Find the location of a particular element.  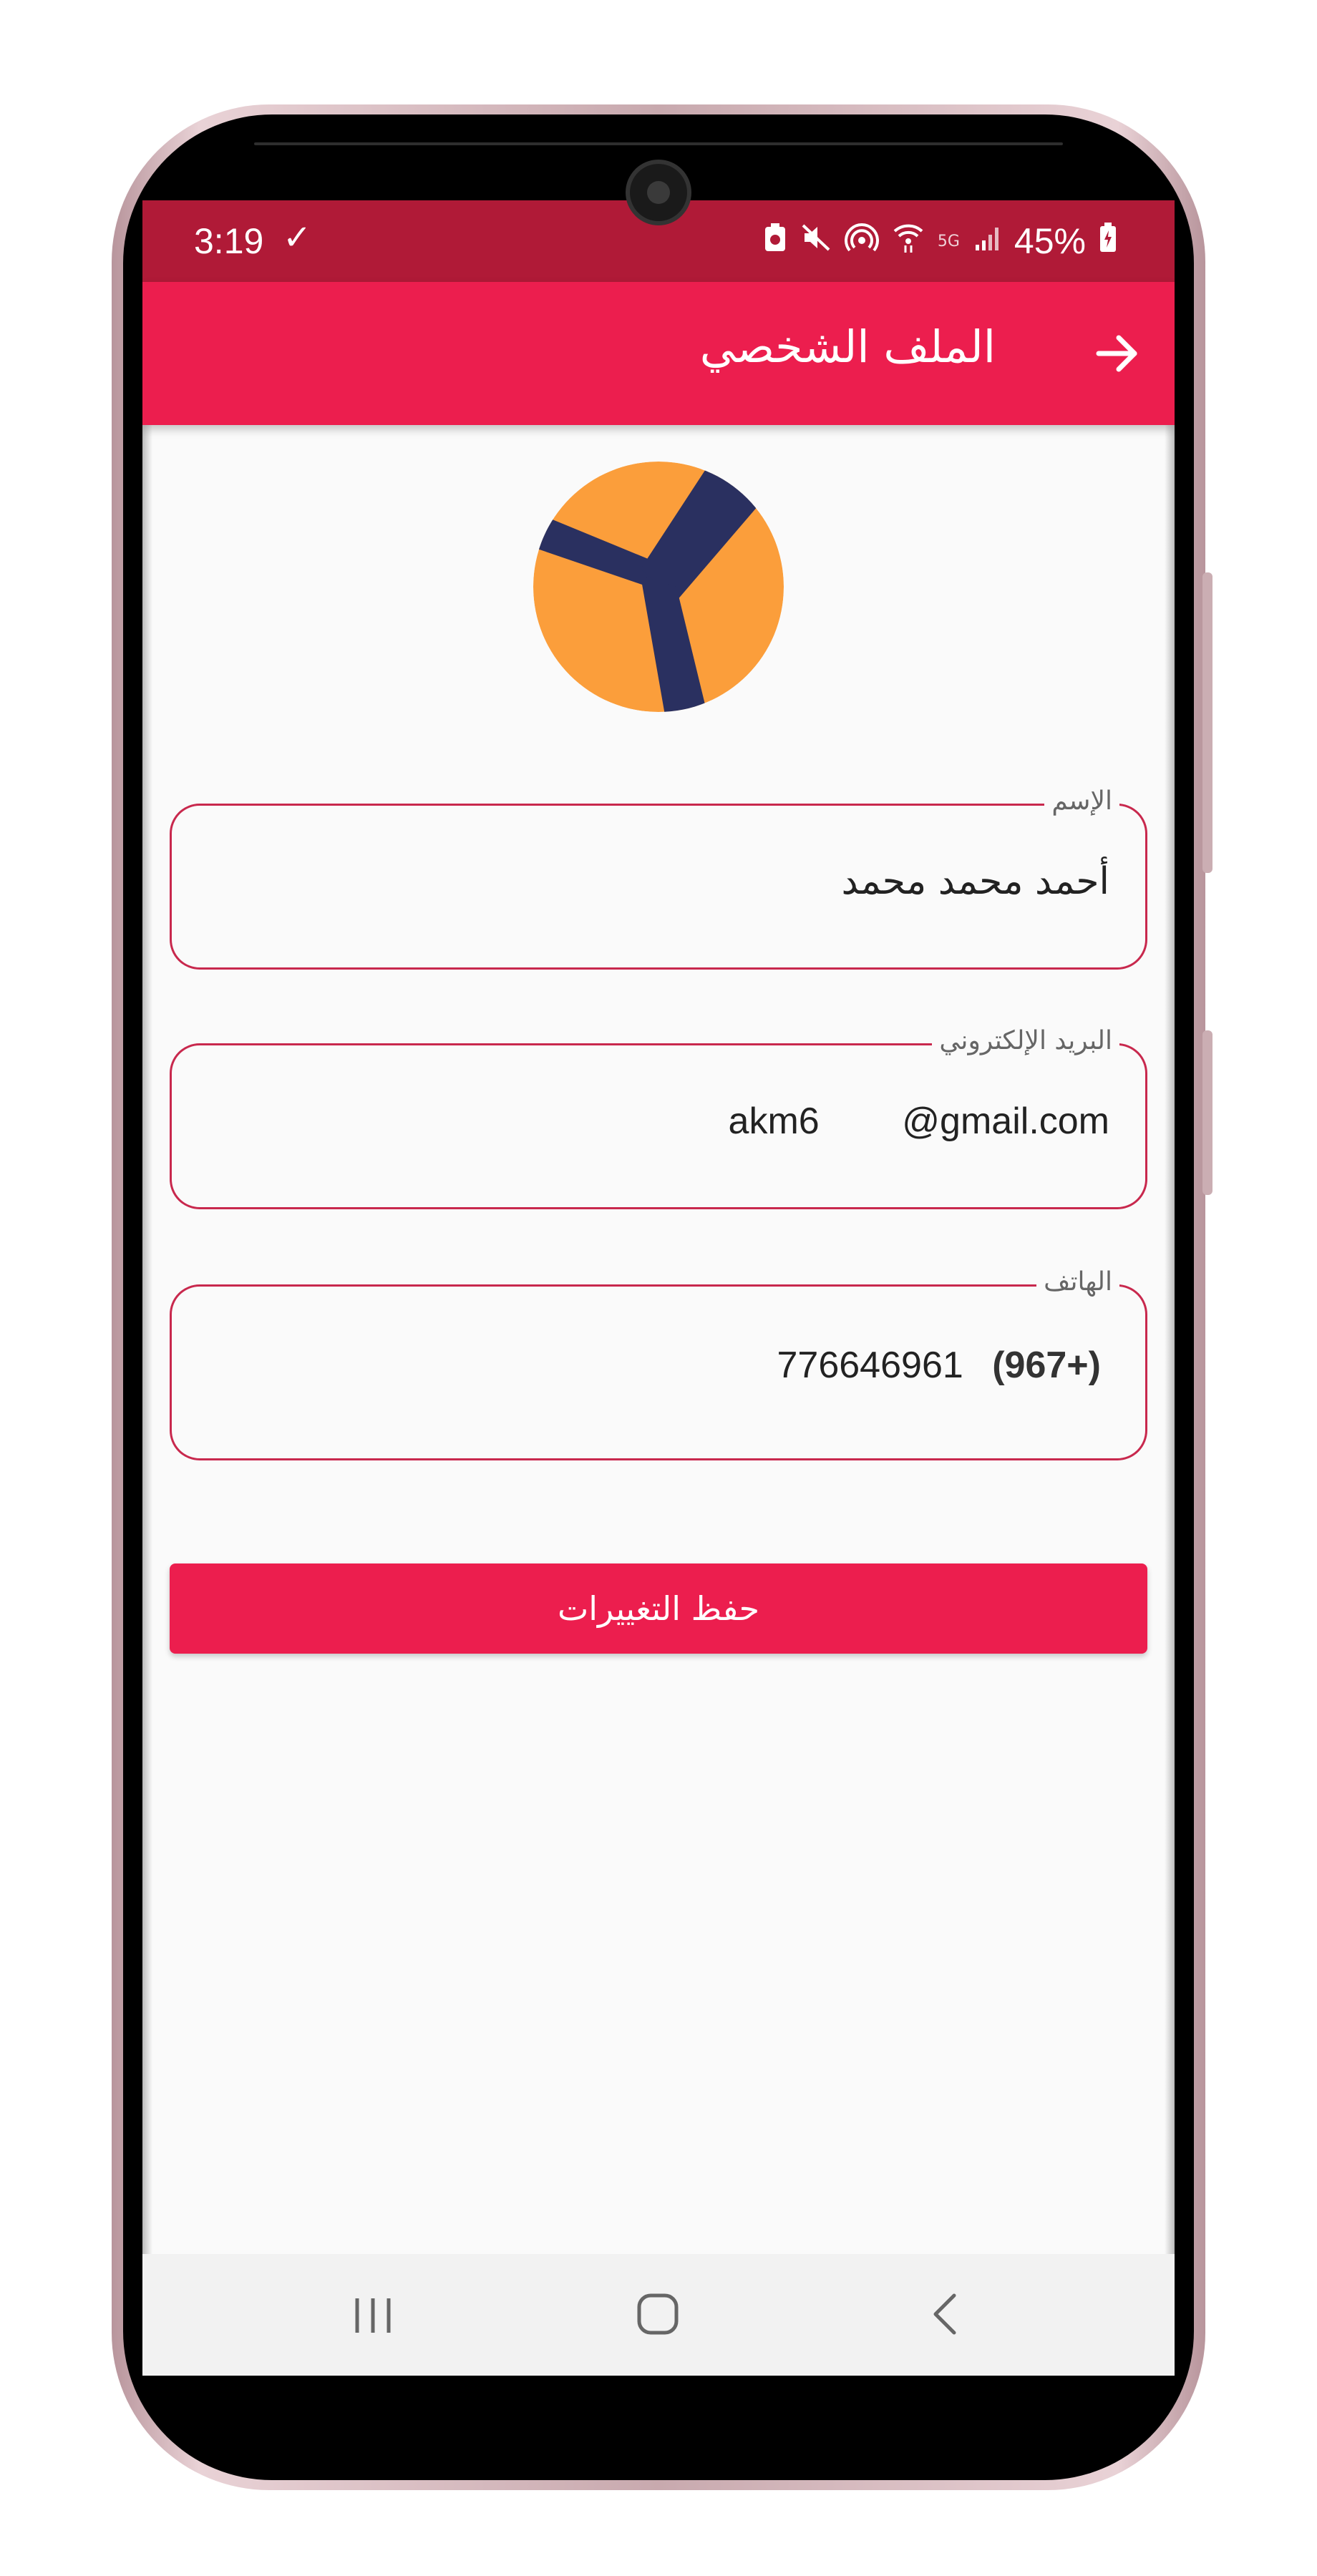

power-button is located at coordinates (1207, 1112).